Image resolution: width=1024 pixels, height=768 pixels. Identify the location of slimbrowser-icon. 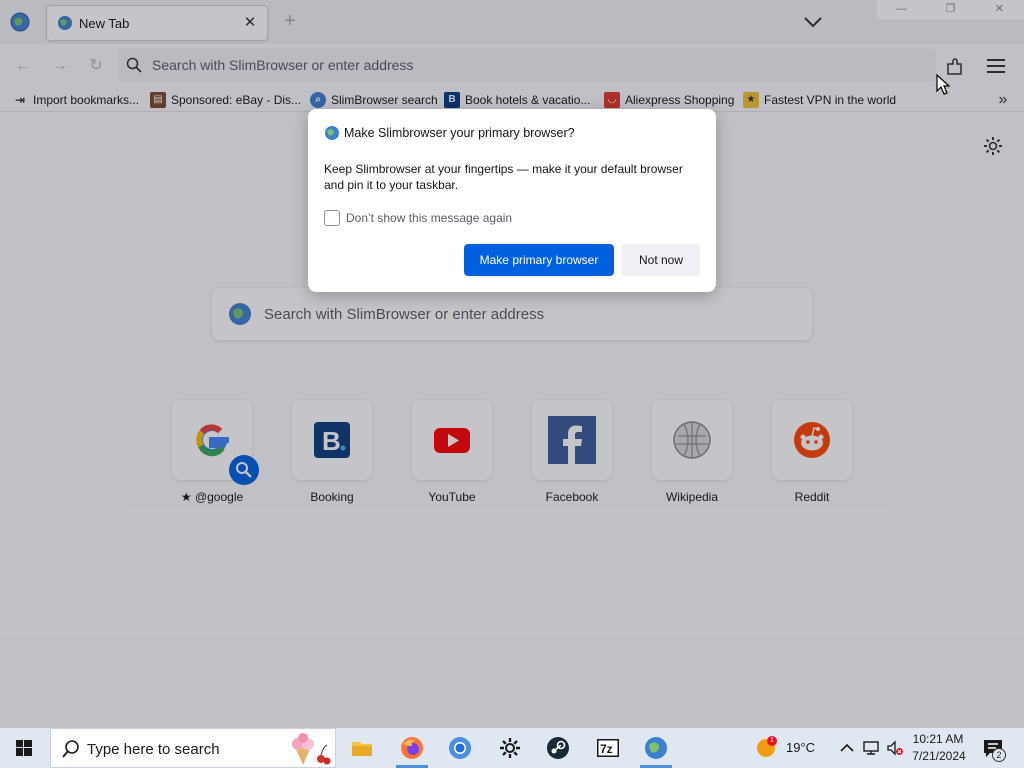
(656, 748).